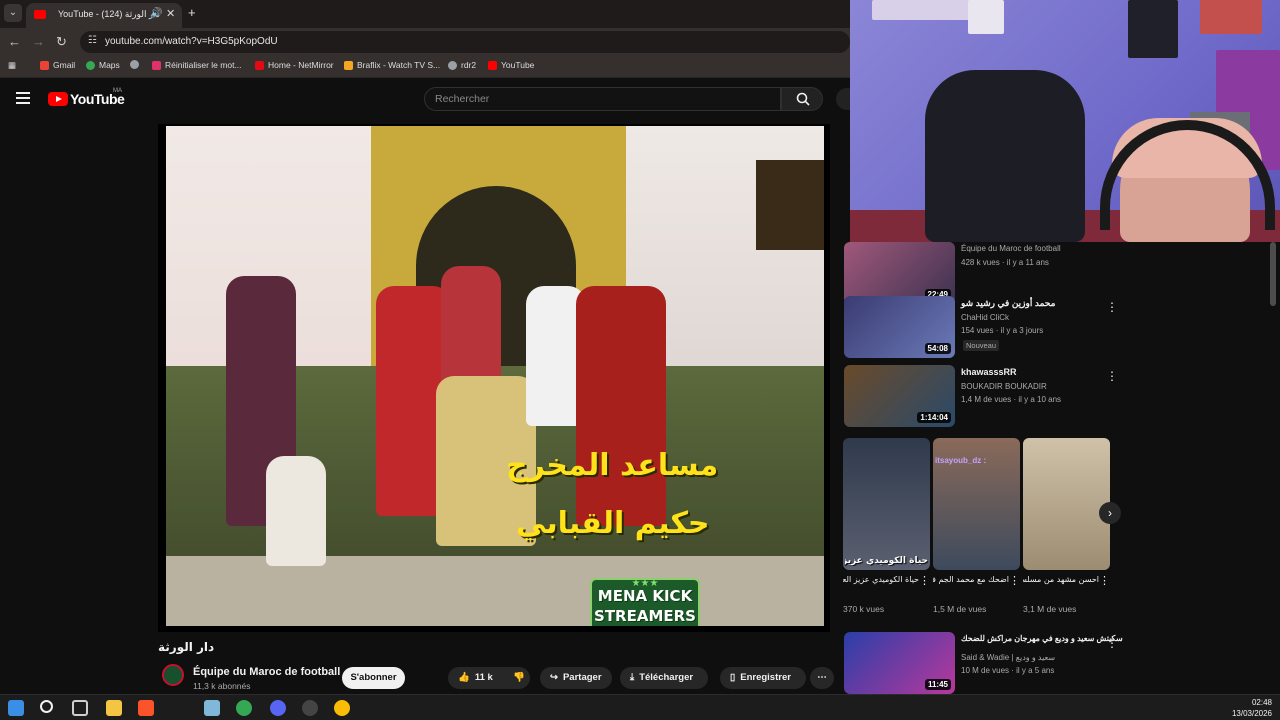 The height and width of the screenshot is (720, 1280). I want to click on bookmark-globe, so click(136, 64).